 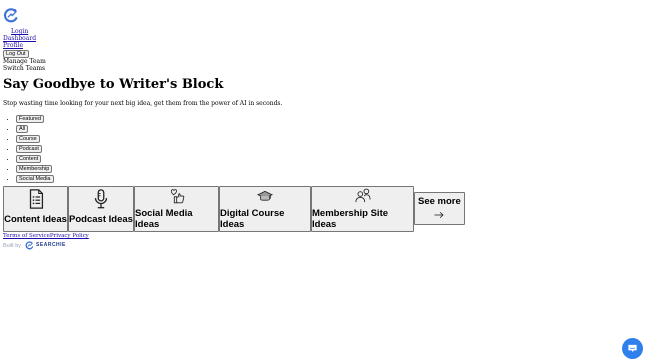 What do you see at coordinates (101, 199) in the screenshot?
I see `microphone-icon` at bounding box center [101, 199].